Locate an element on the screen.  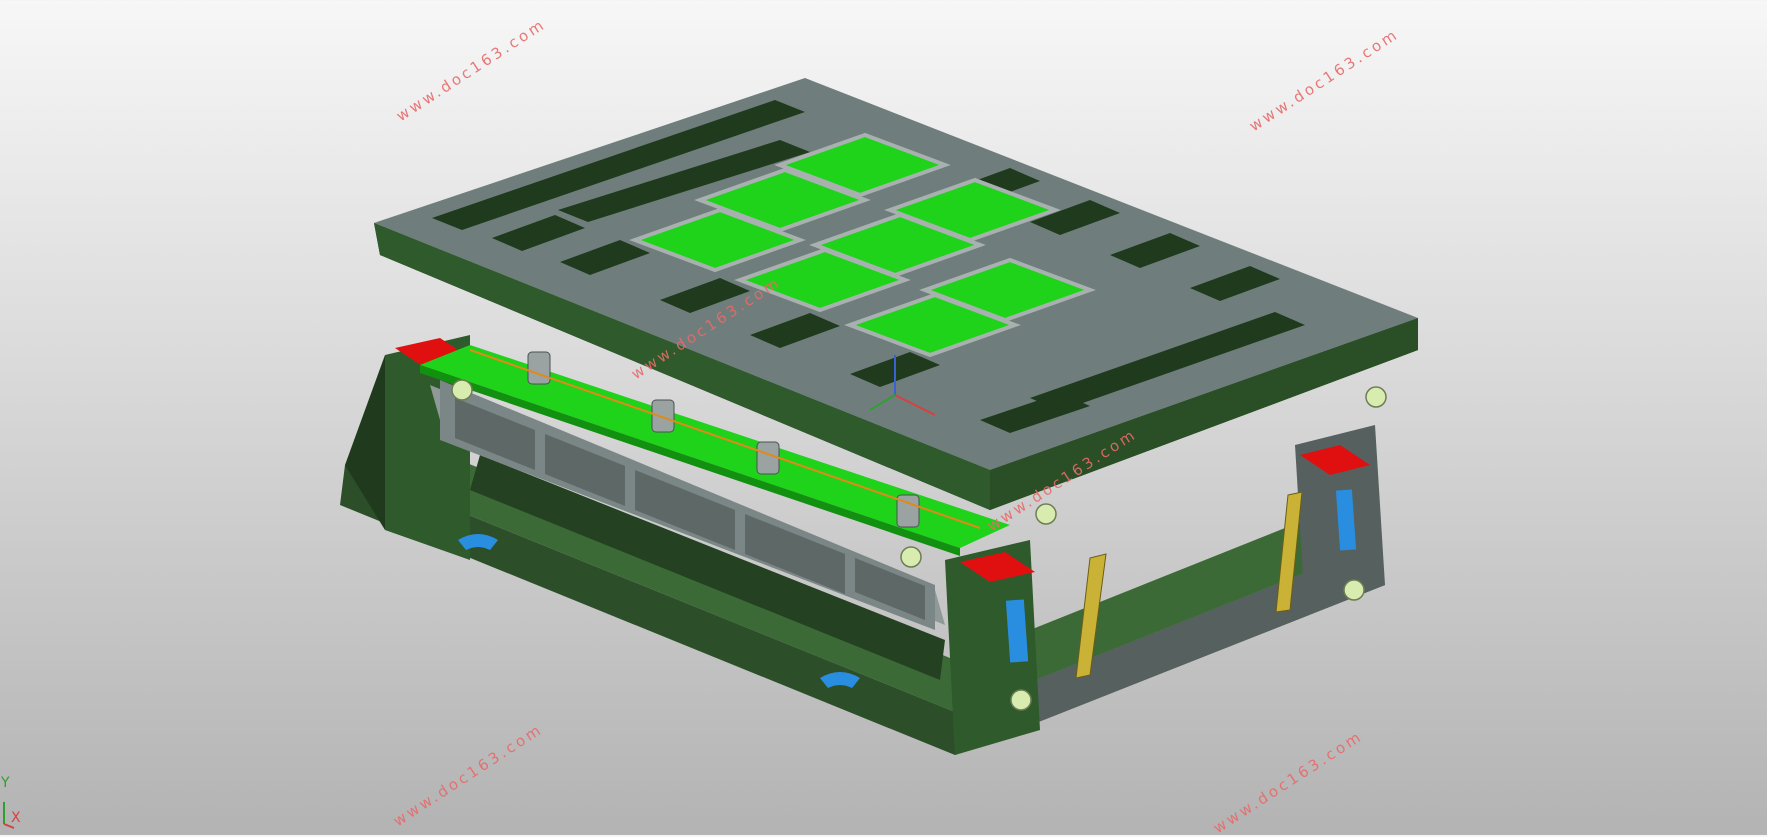
axis-y-label: Y is located at coordinates (5, 783).